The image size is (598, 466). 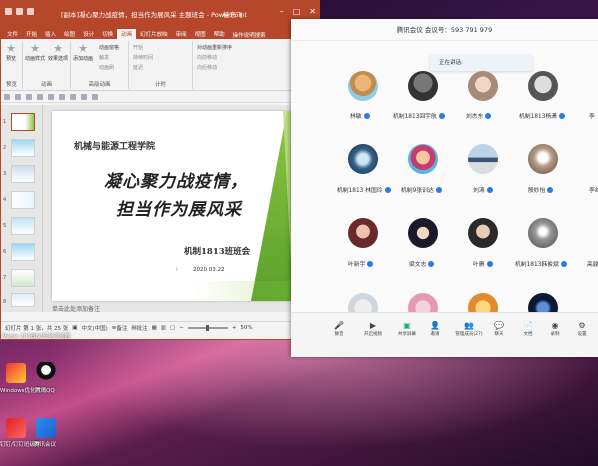 What do you see at coordinates (142, 328) in the screenshot?
I see `comments-button: 批注` at bounding box center [142, 328].